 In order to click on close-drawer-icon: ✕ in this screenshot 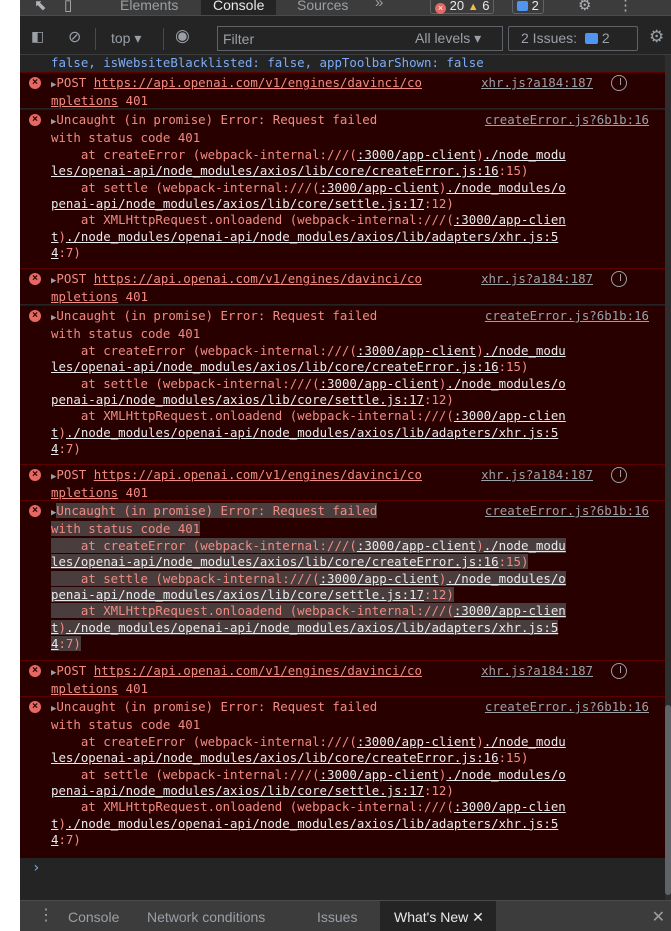, I will do `click(658, 917)`.